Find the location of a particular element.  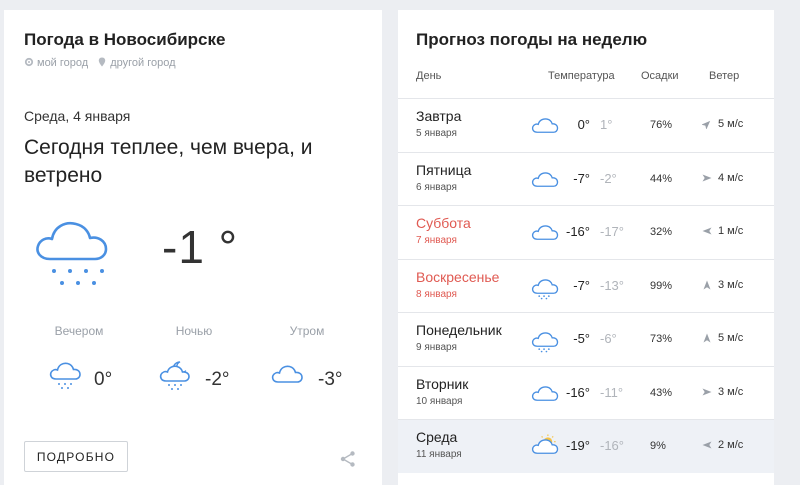

forecast-wind: 2 м/с is located at coordinates (731, 445).